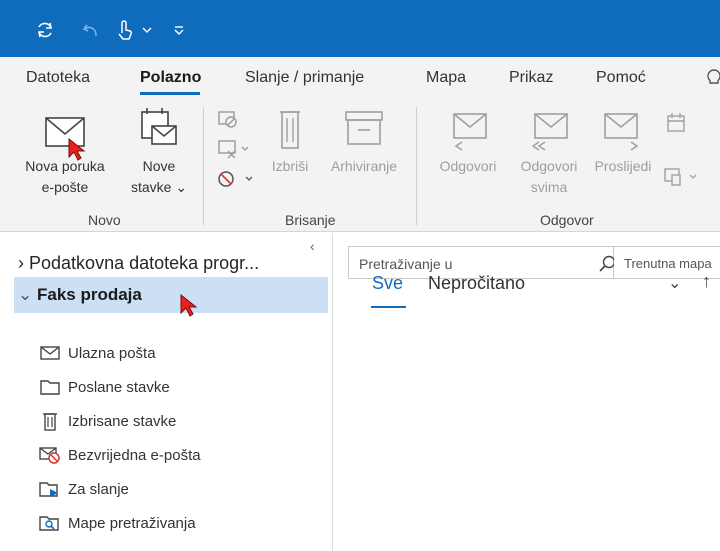 Image resolution: width=720 pixels, height=551 pixels. I want to click on folder-outbox: Za slanje, so click(83, 489).